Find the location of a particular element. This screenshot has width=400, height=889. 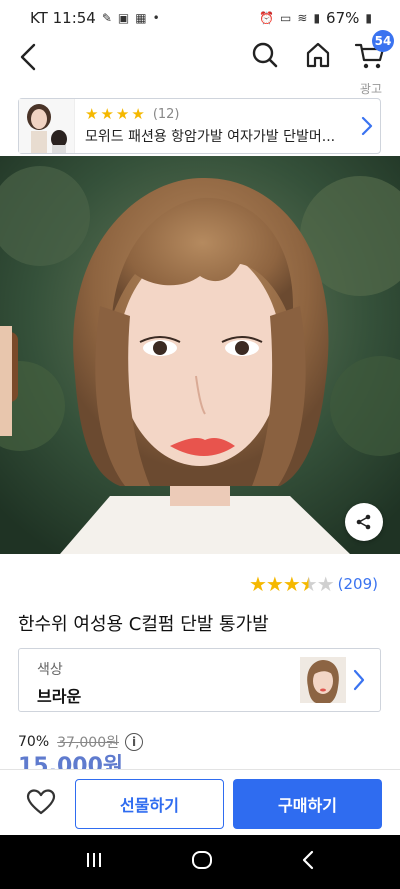

app-icon: ▣ is located at coordinates (123, 18).